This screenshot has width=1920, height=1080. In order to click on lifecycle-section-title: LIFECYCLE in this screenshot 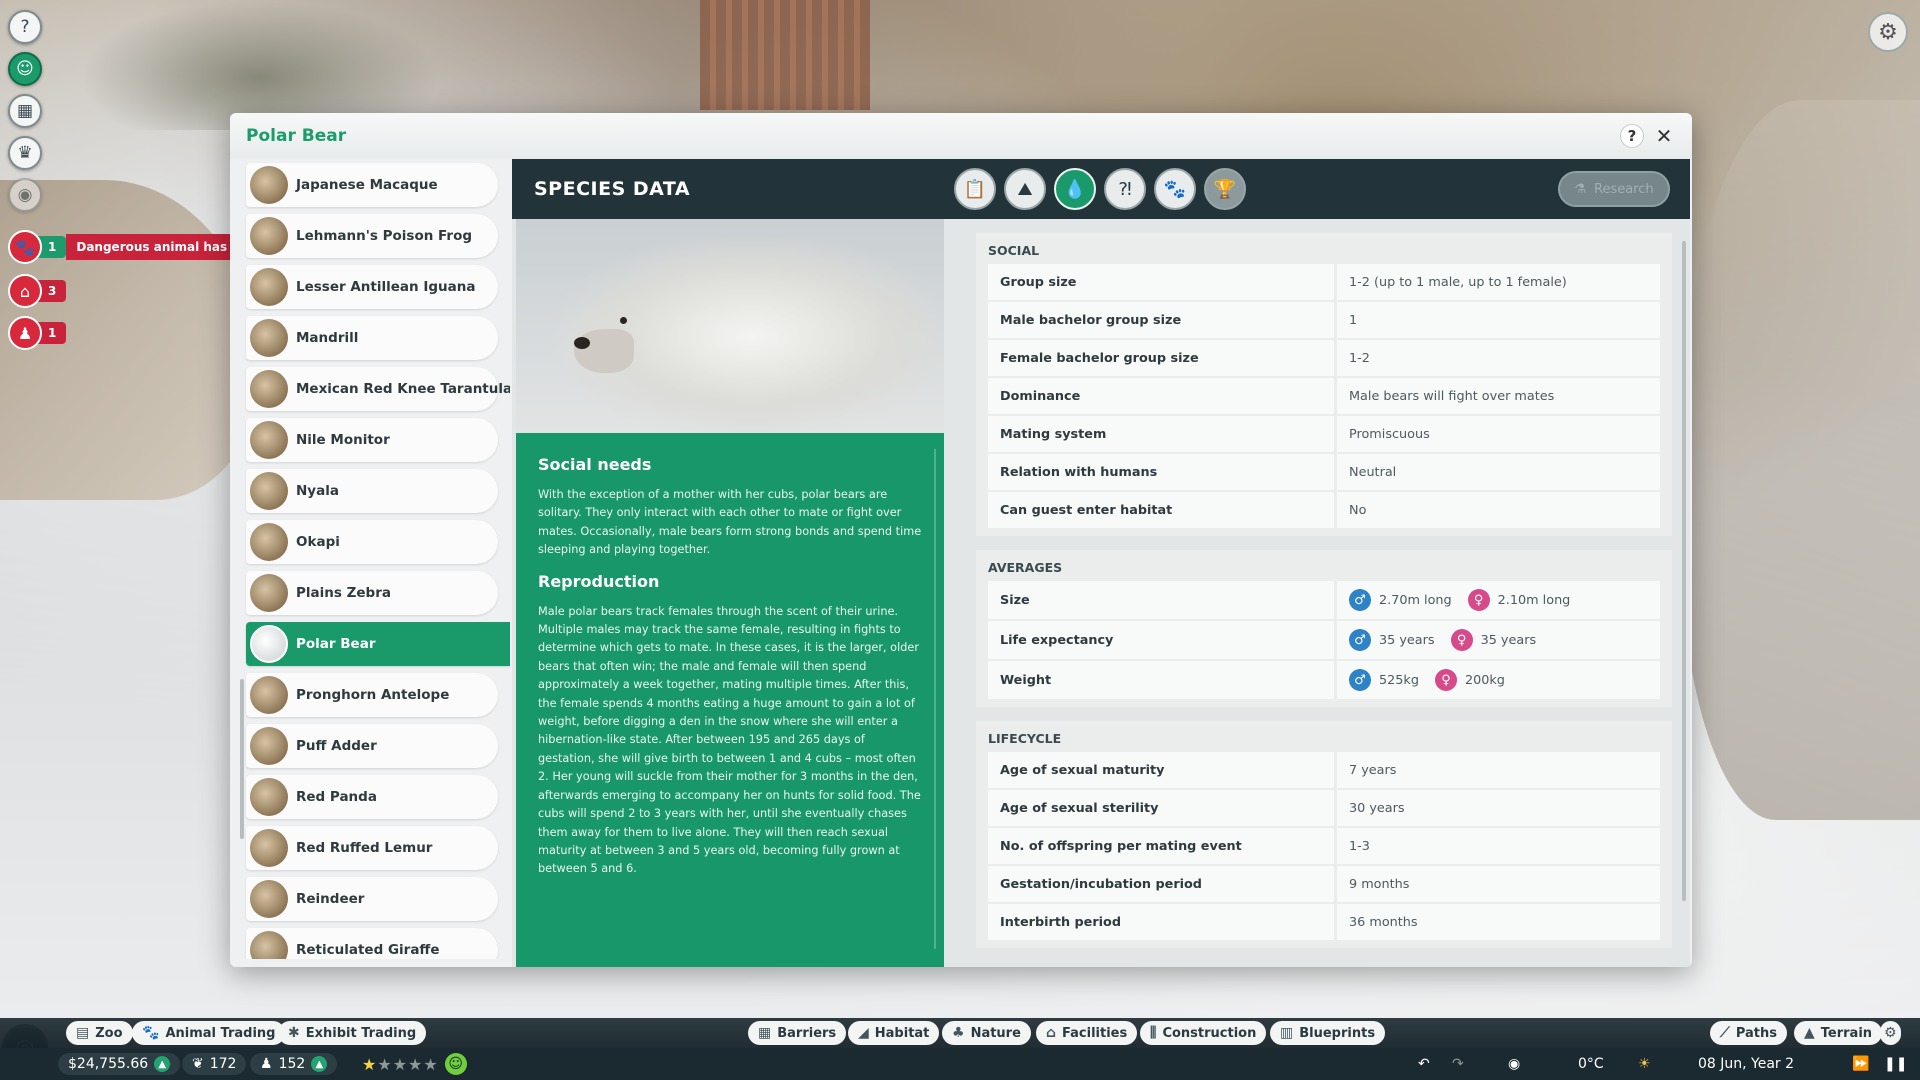, I will do `click(1025, 738)`.